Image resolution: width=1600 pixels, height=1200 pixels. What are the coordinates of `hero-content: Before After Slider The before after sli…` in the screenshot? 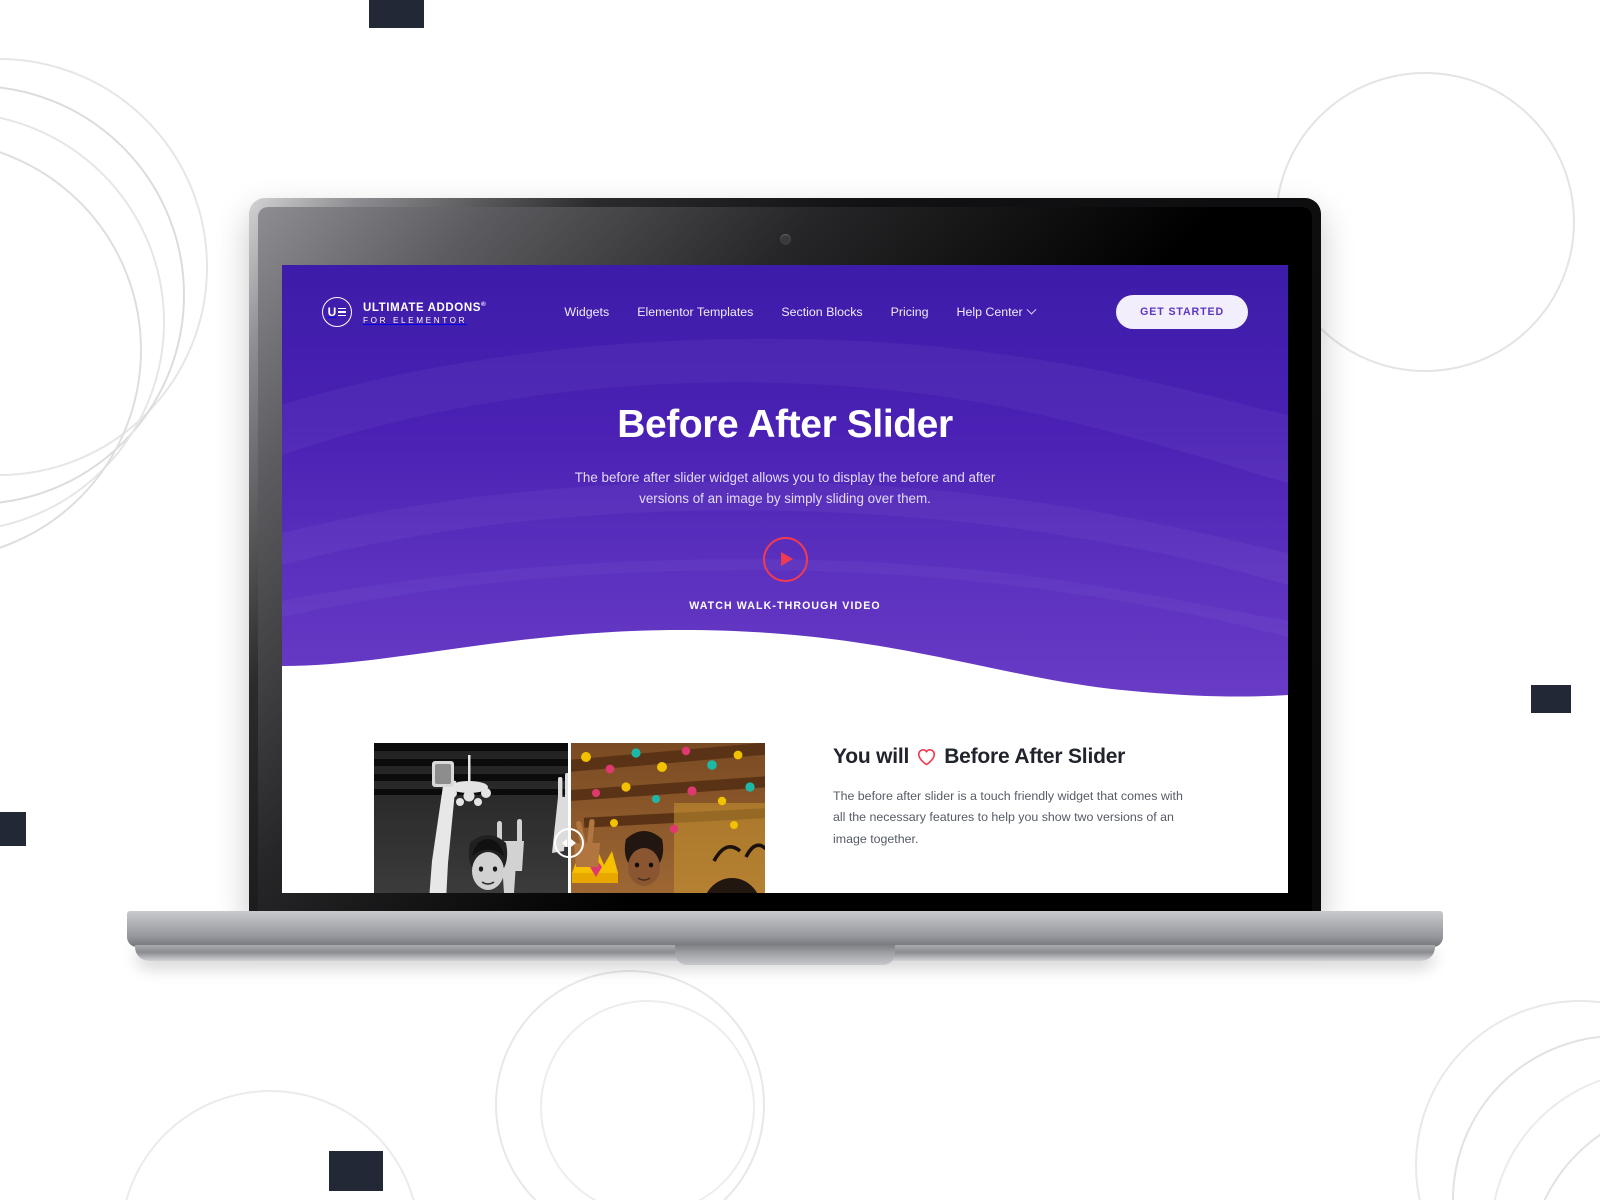 It's located at (785, 470).